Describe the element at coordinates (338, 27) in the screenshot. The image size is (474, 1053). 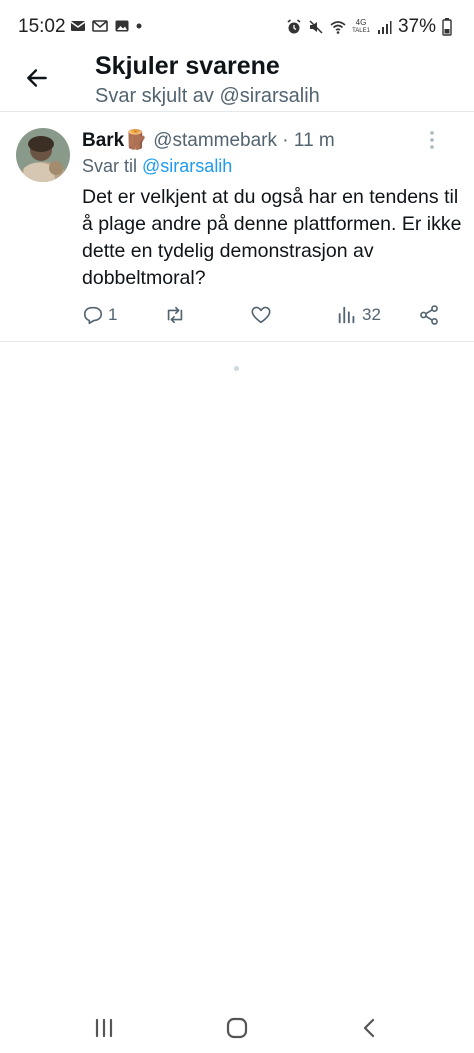
I see `wifi-icon` at that location.